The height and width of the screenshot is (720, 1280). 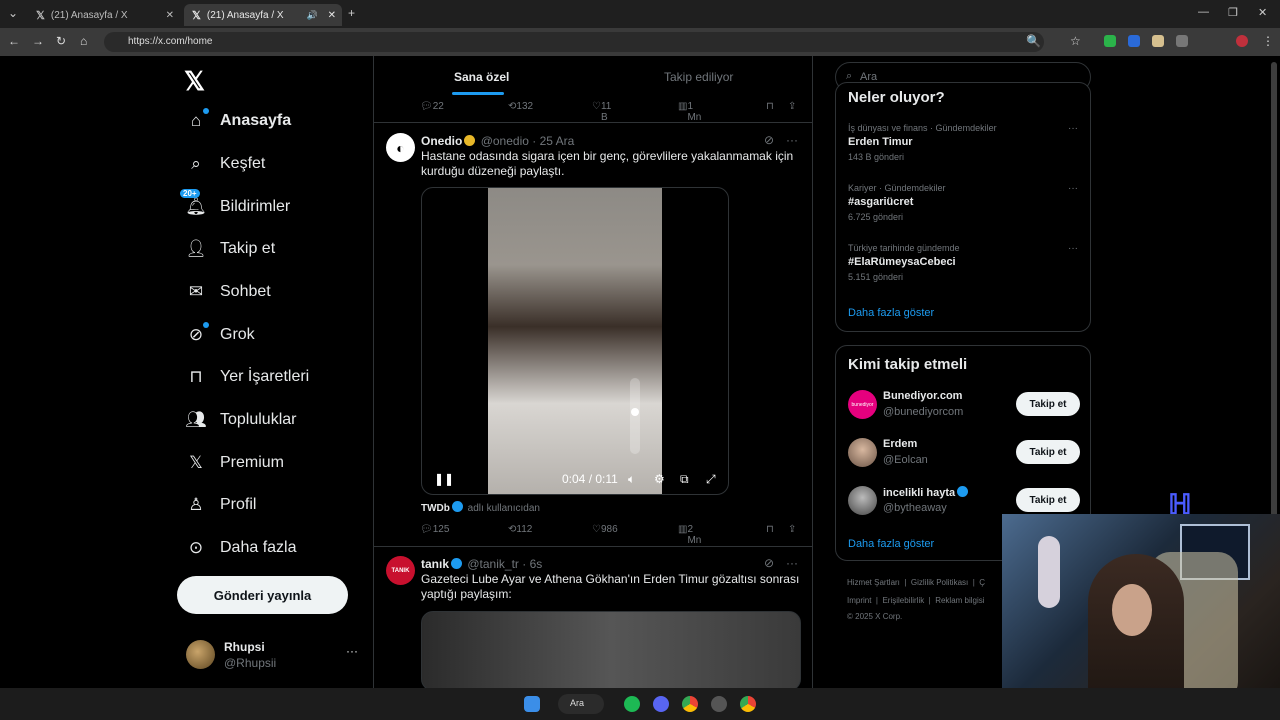 What do you see at coordinates (1233, 12) in the screenshot?
I see `maximize-icon: ❐` at bounding box center [1233, 12].